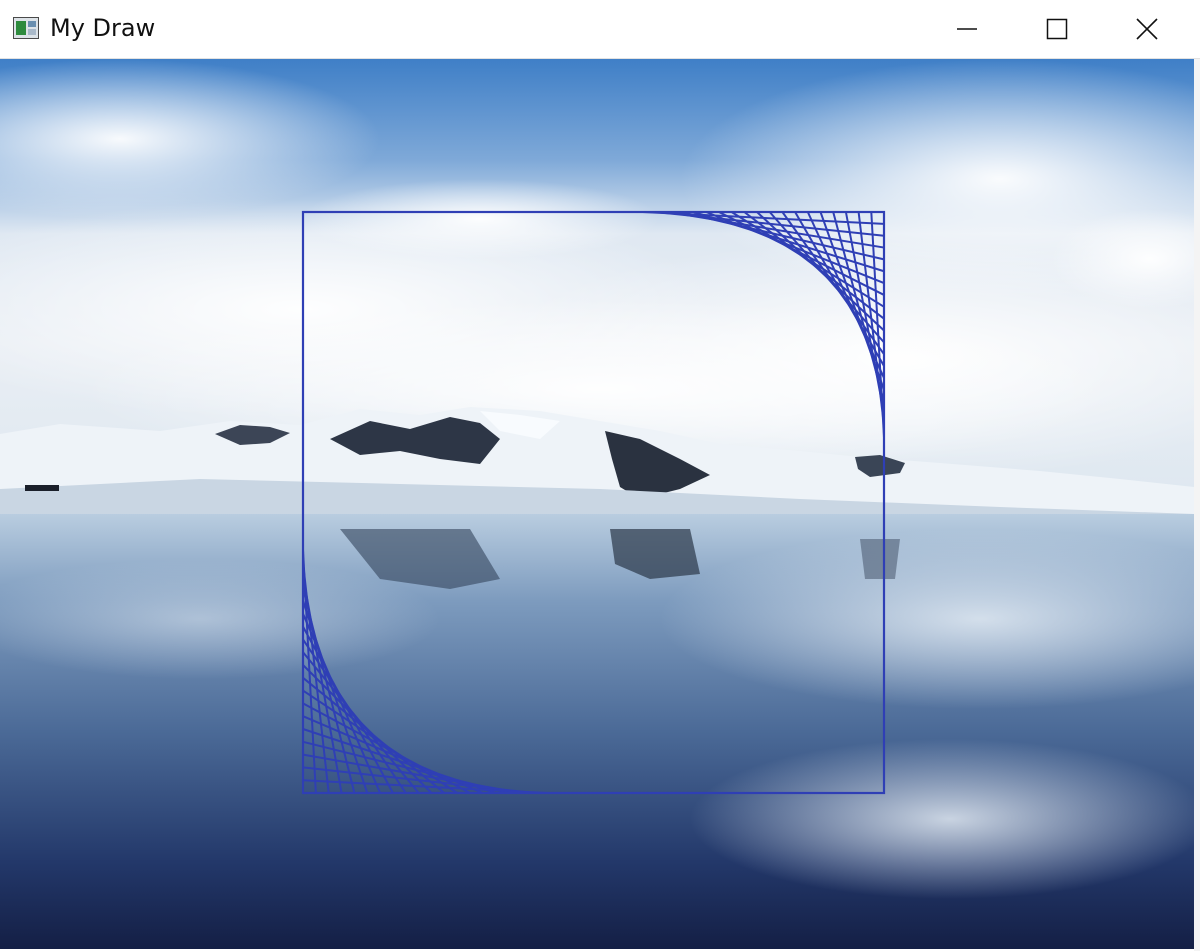 Image resolution: width=1200 pixels, height=951 pixels. Describe the element at coordinates (103, 28) in the screenshot. I see `window-title: My Draw` at that location.